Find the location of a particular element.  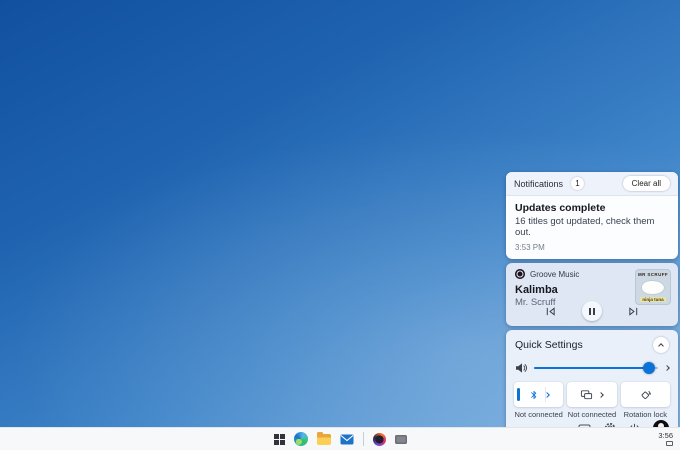

skip-previous-icon is located at coordinates (550, 311).